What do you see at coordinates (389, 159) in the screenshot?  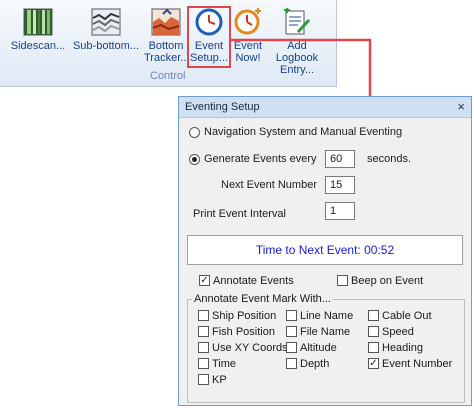 I see `seconds-label: seconds.` at bounding box center [389, 159].